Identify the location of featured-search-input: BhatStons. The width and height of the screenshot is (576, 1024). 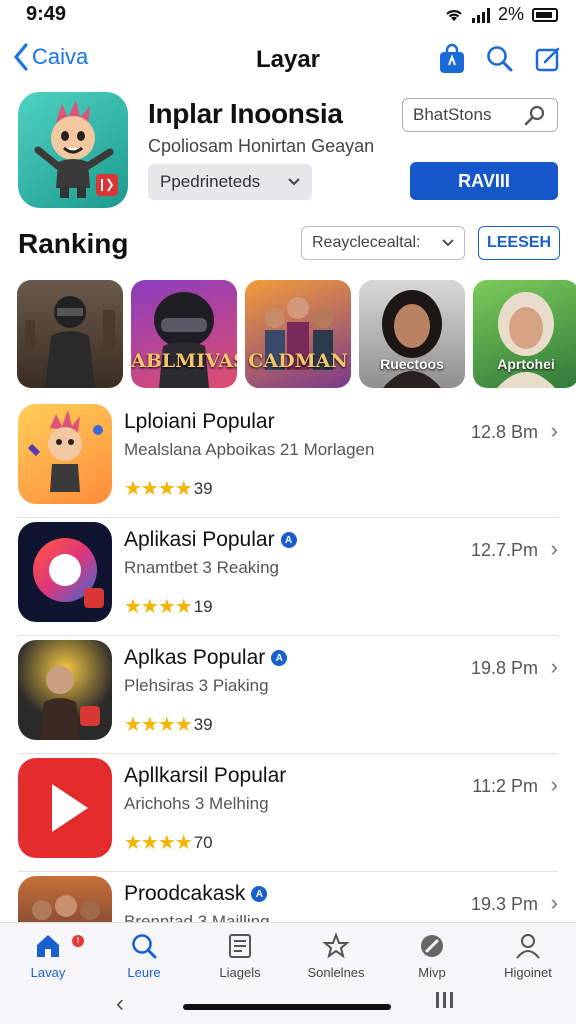
(480, 115).